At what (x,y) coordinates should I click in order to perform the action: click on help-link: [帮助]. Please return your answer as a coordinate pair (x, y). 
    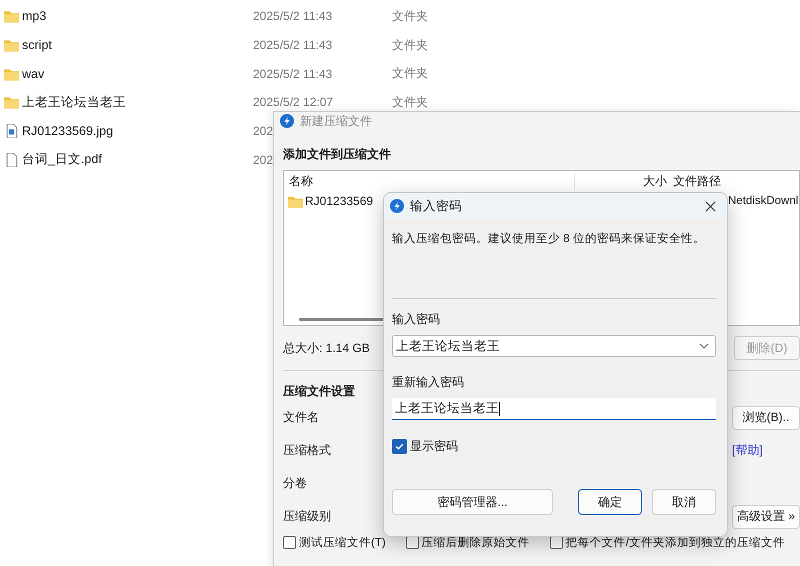
    Looking at the image, I should click on (766, 450).